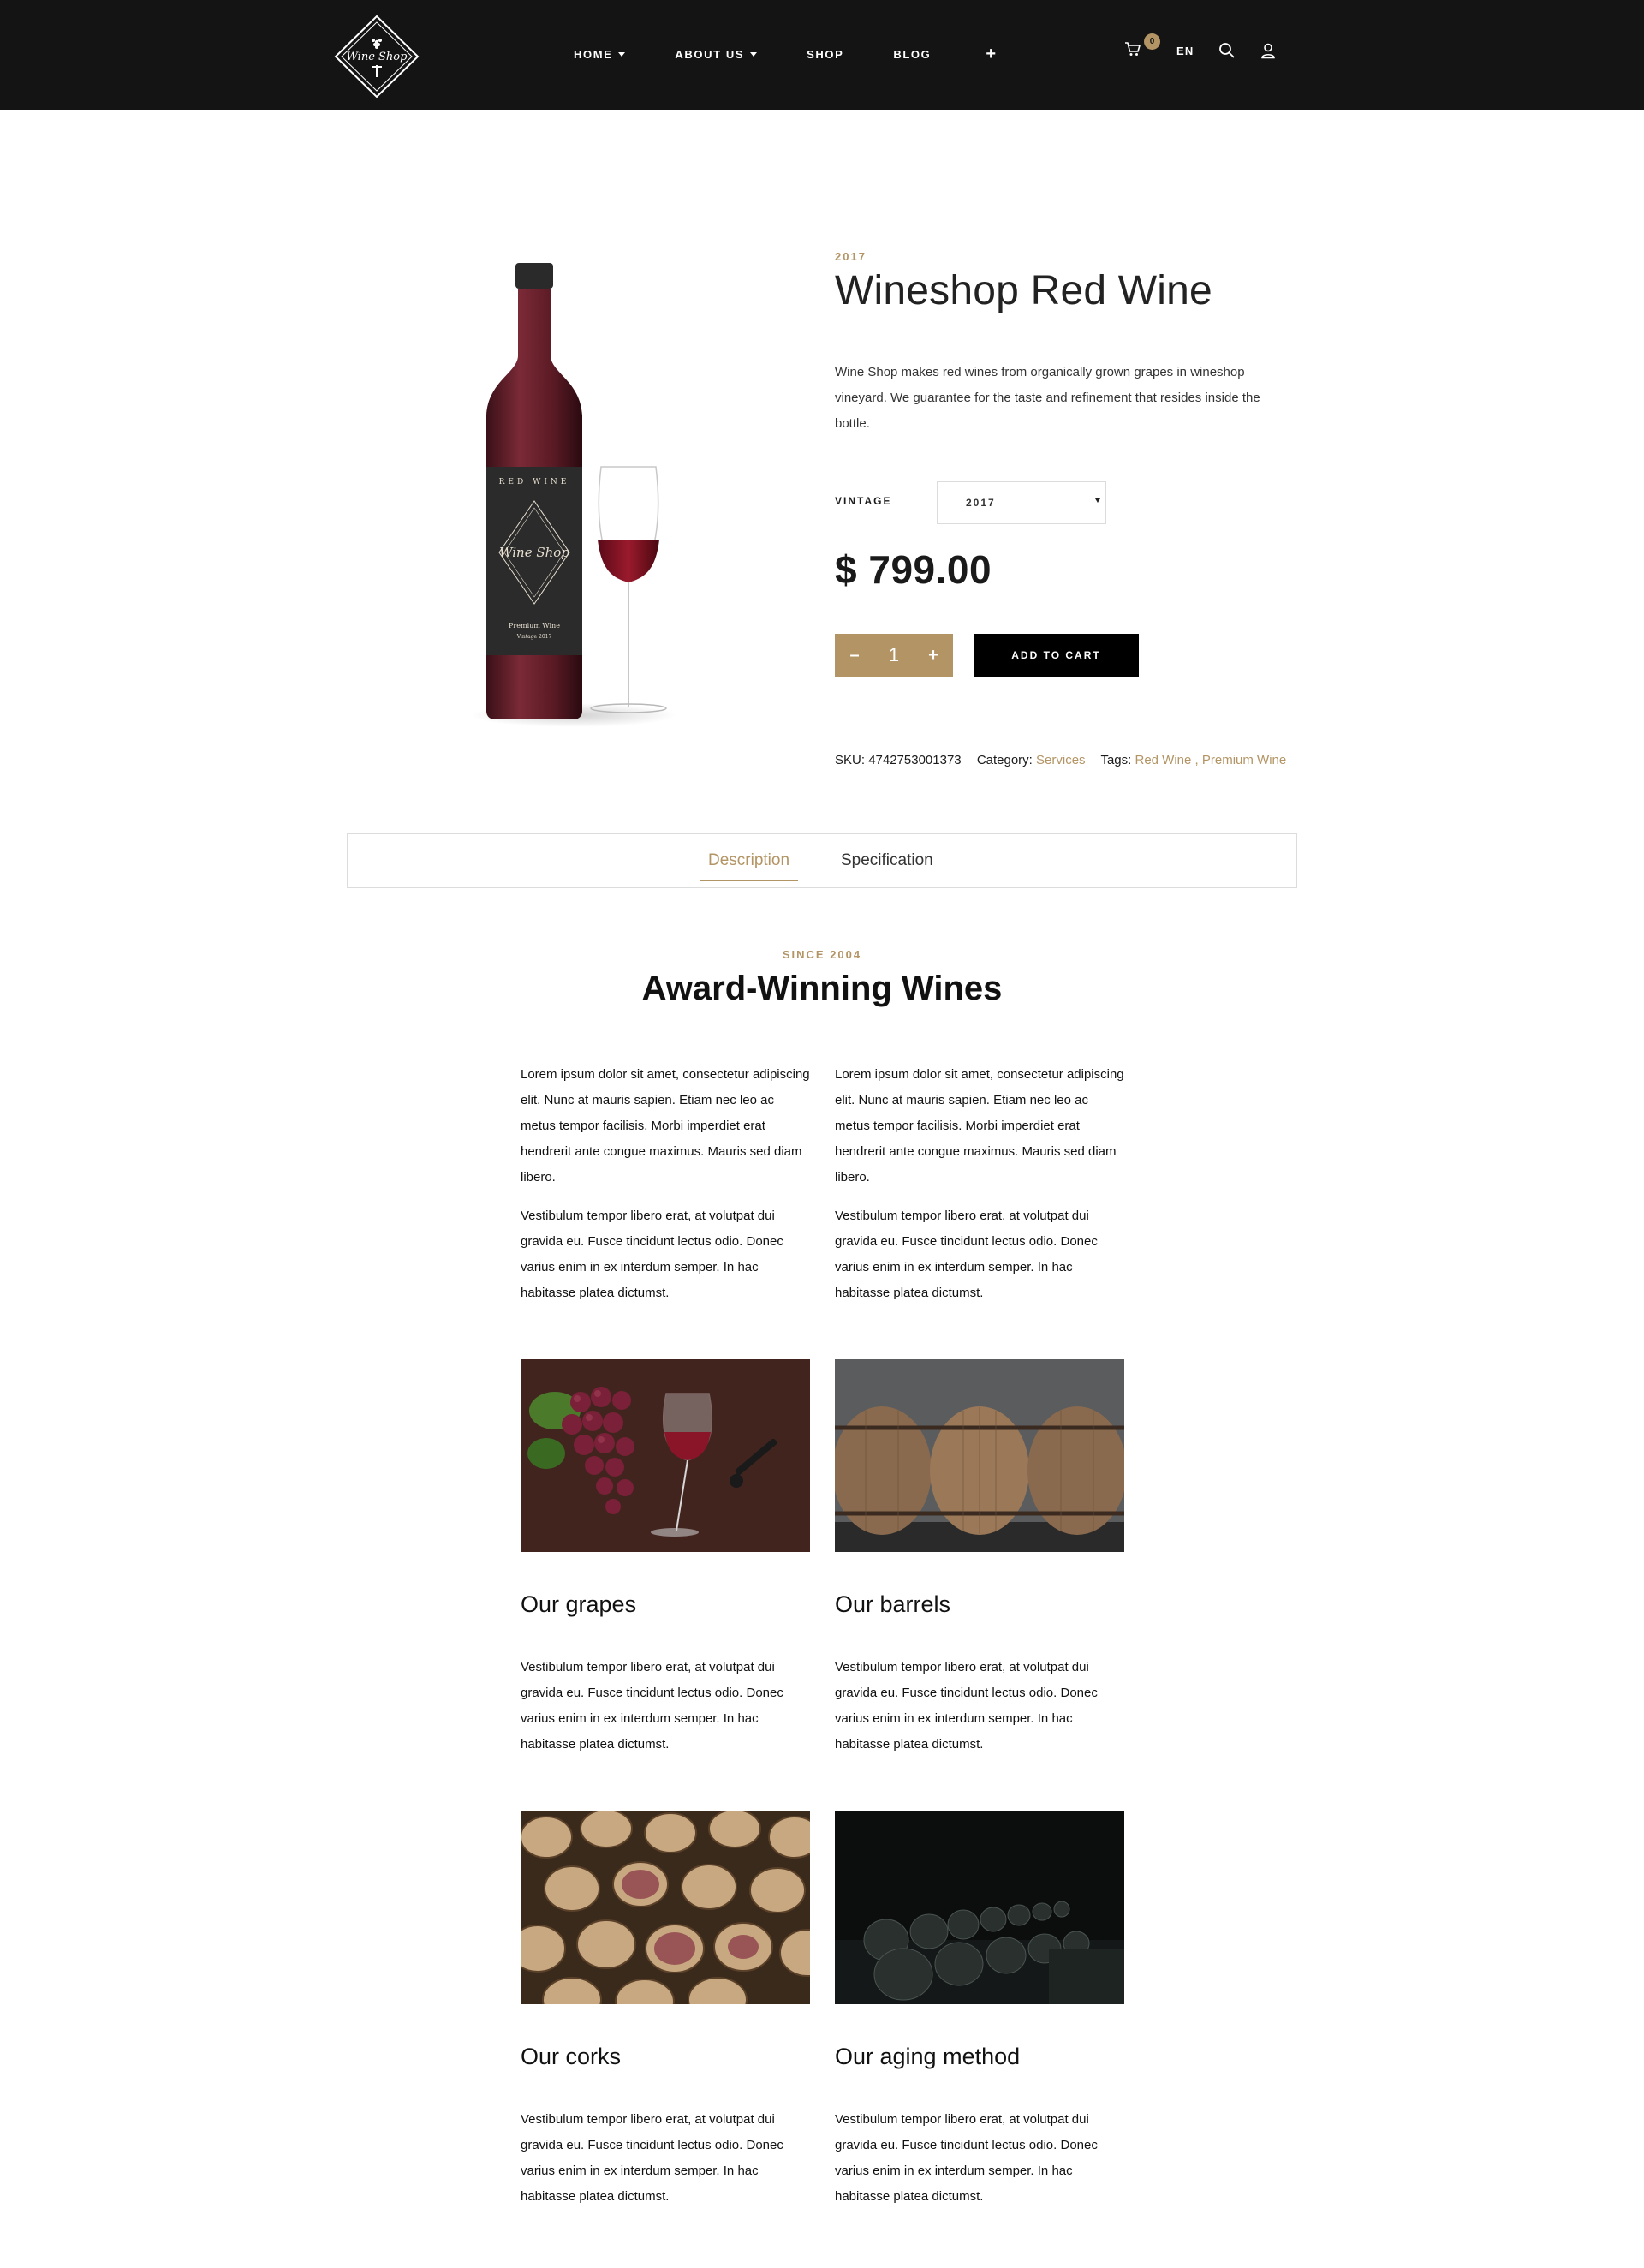 This screenshot has height=2268, width=1644. Describe the element at coordinates (913, 570) in the screenshot. I see `product-price: $ 799.00` at that location.